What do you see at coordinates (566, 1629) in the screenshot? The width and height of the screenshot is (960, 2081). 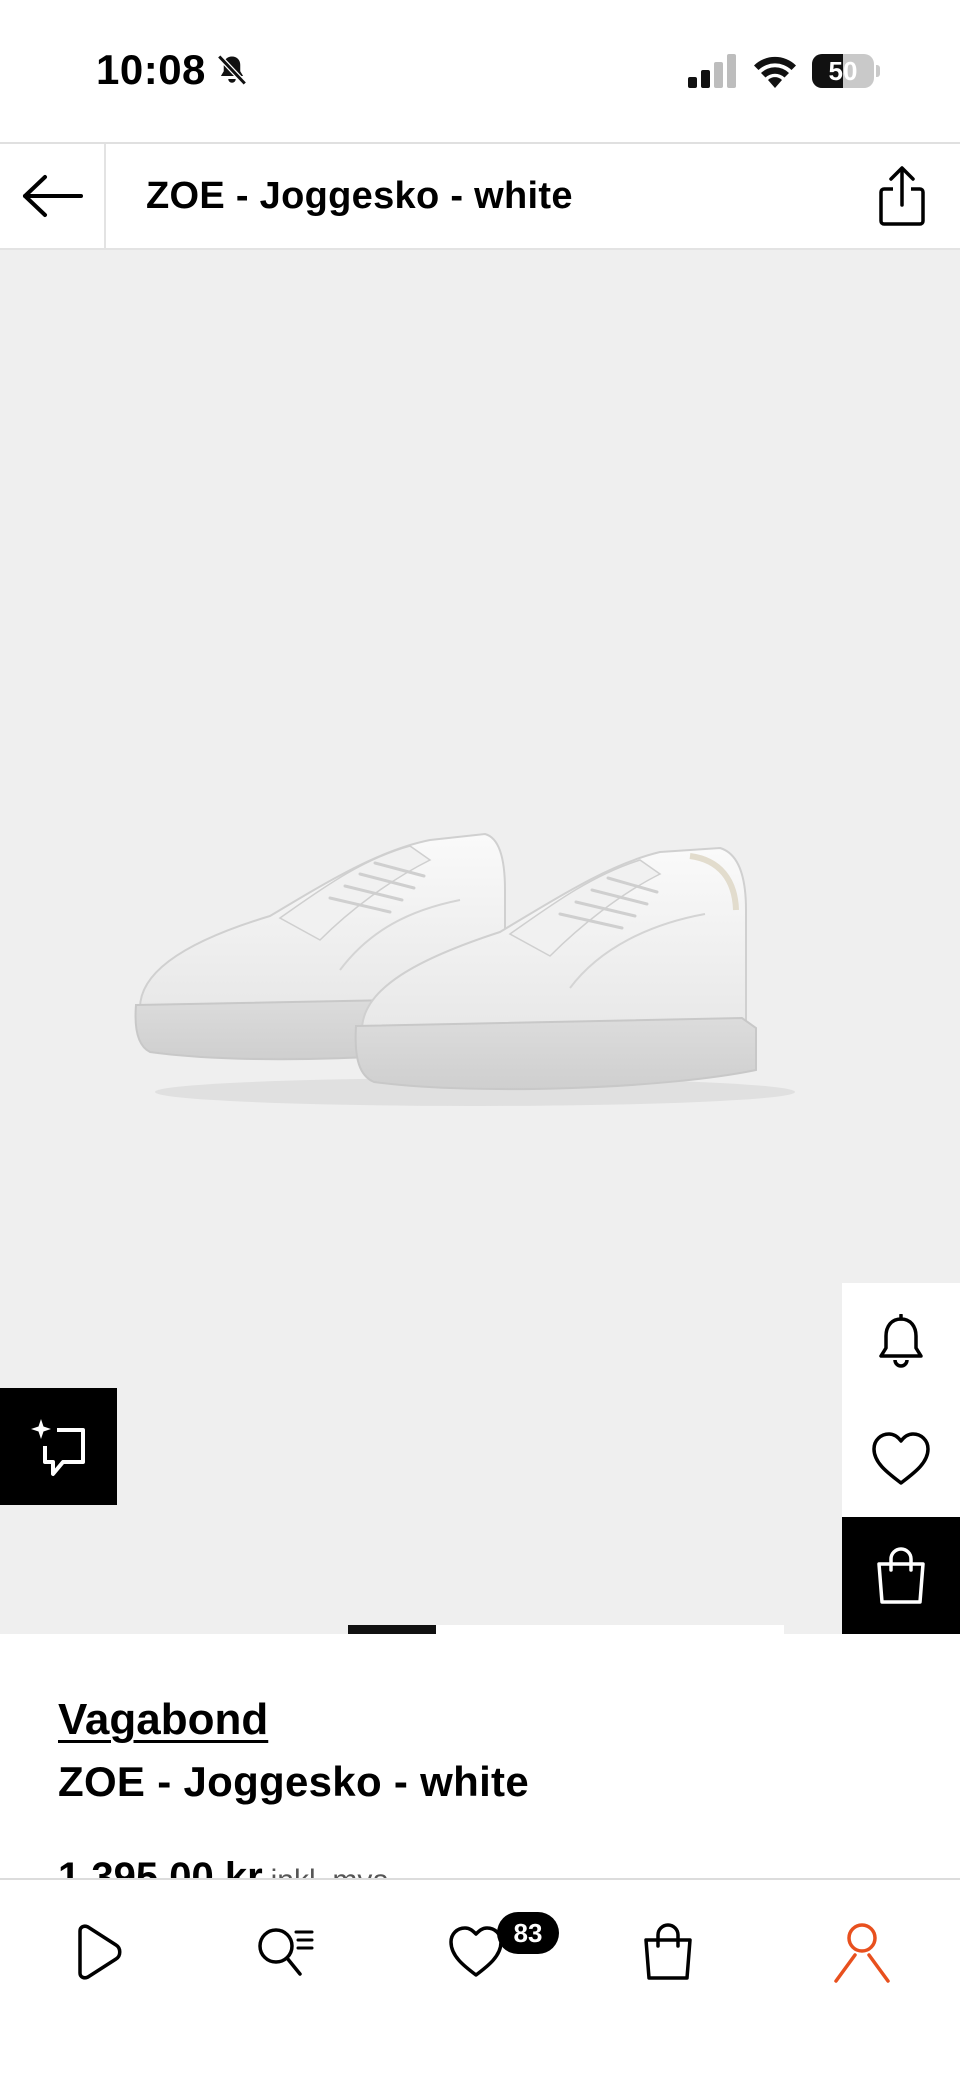 I see `image-pager` at bounding box center [566, 1629].